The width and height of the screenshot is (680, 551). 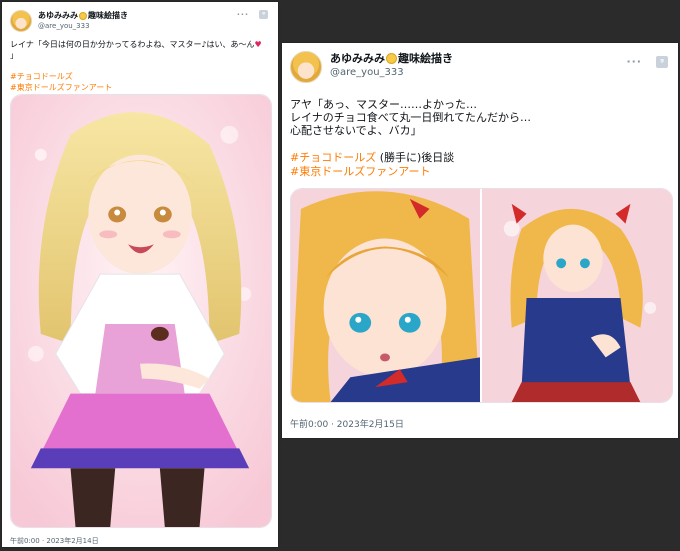 What do you see at coordinates (132, 44) in the screenshot?
I see `tweet-text-body: レイナ「今日は何の日か分かってるわよね、マスター♪はい、あ～ん` at bounding box center [132, 44].